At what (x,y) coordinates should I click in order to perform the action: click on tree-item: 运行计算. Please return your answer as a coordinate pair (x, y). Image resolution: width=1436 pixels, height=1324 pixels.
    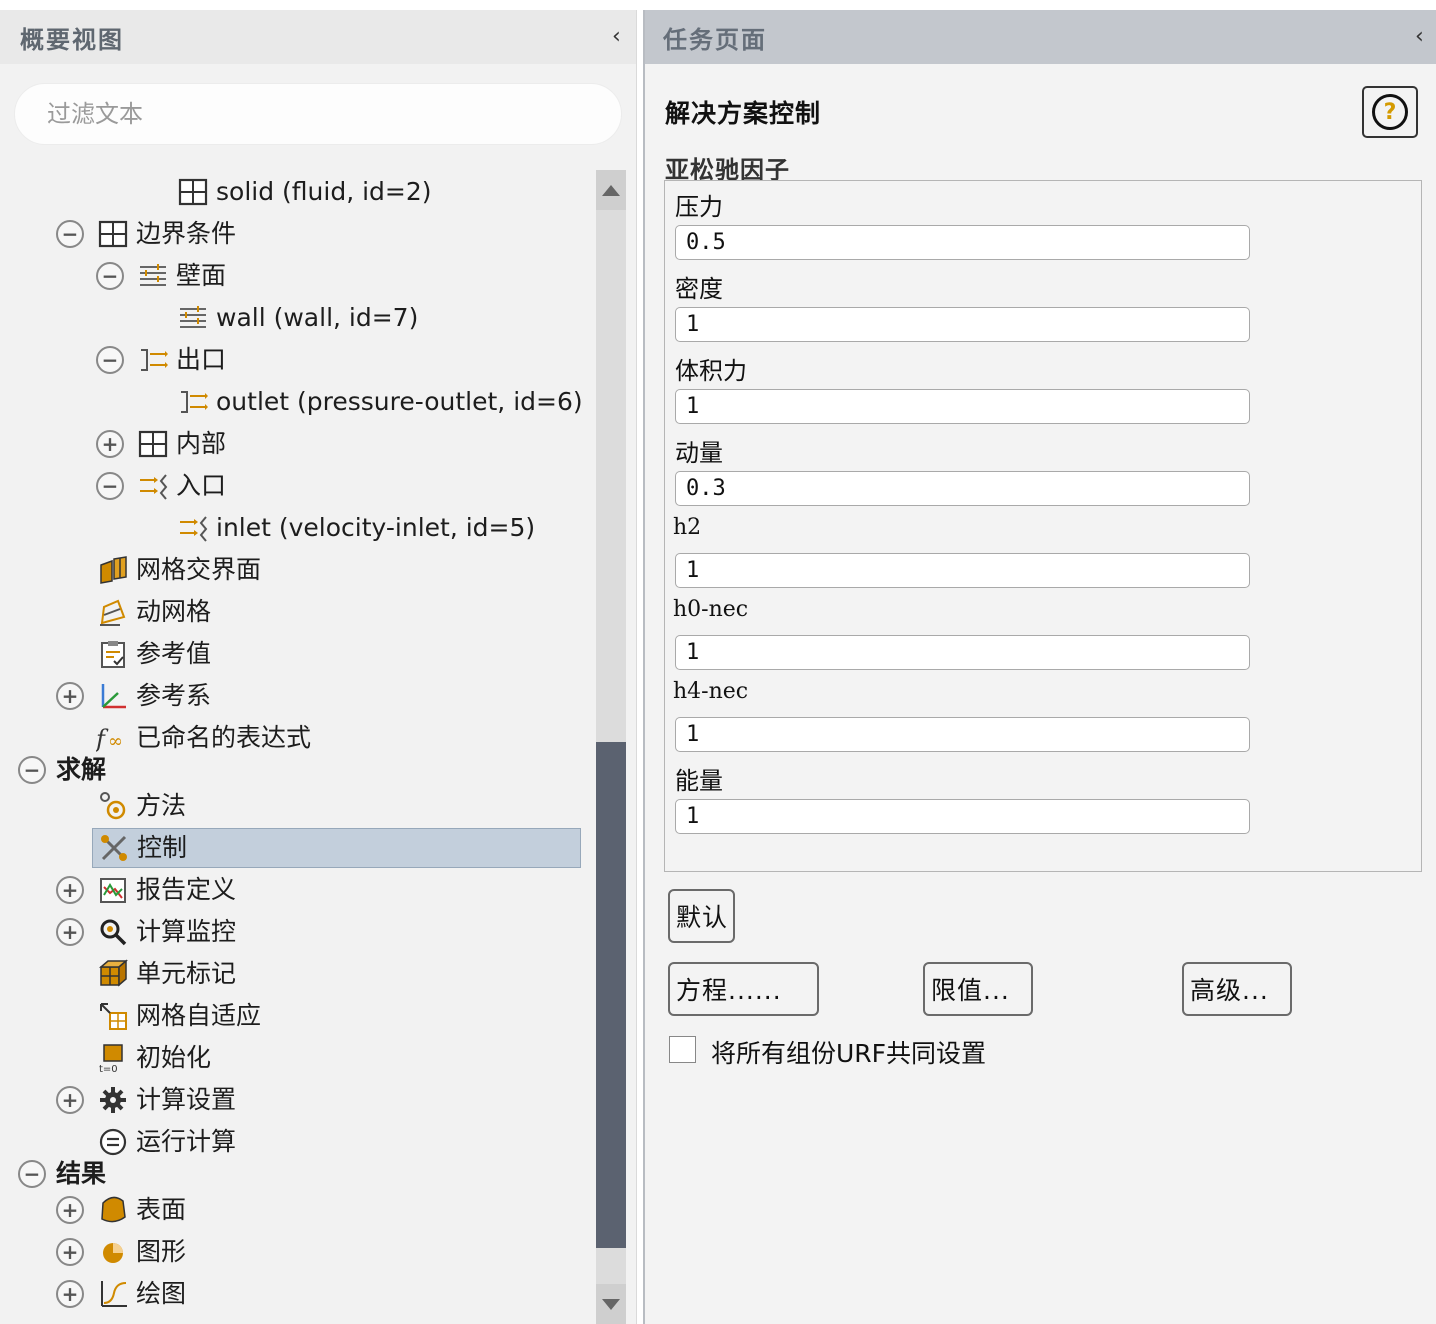
    Looking at the image, I should click on (166, 1142).